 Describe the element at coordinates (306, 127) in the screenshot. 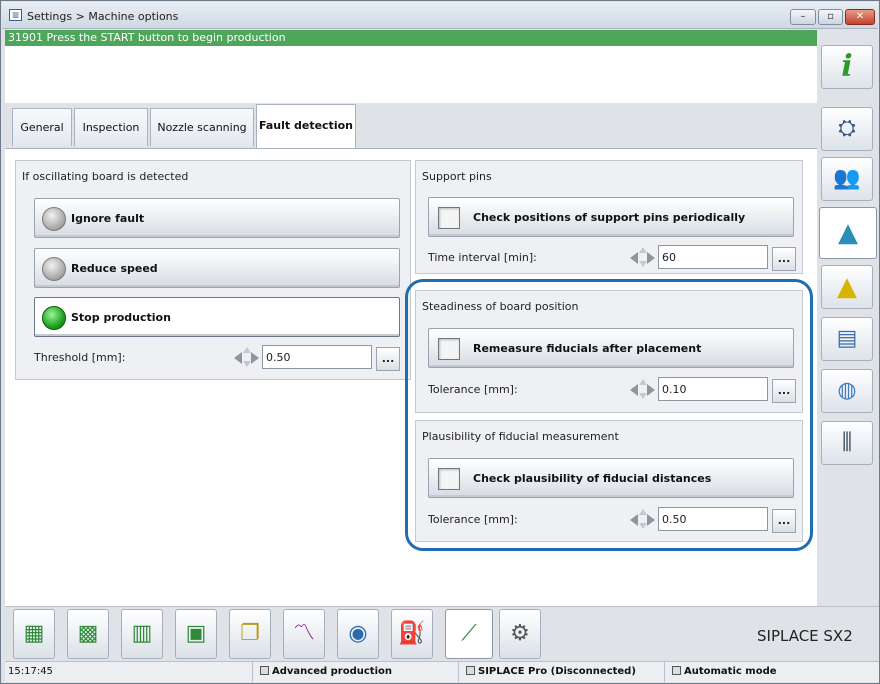

I see `tab-fault-detection: Fault detection` at that location.